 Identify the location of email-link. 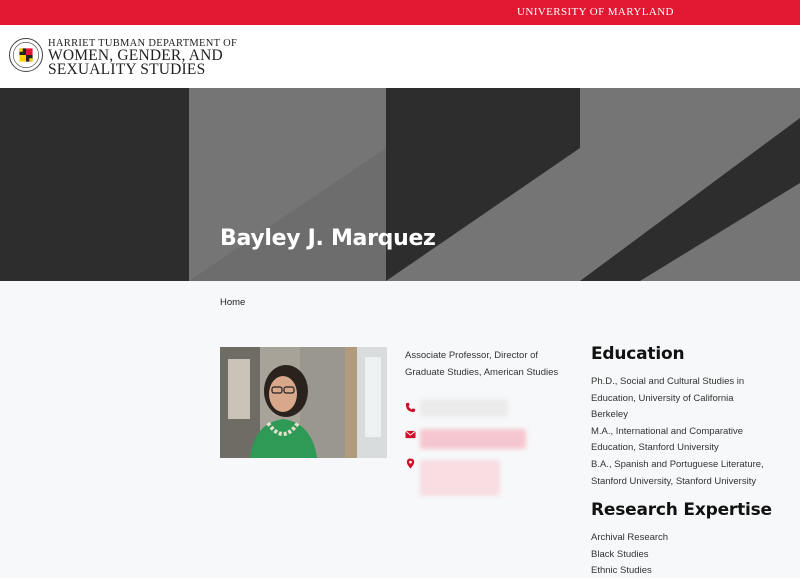
(473, 439).